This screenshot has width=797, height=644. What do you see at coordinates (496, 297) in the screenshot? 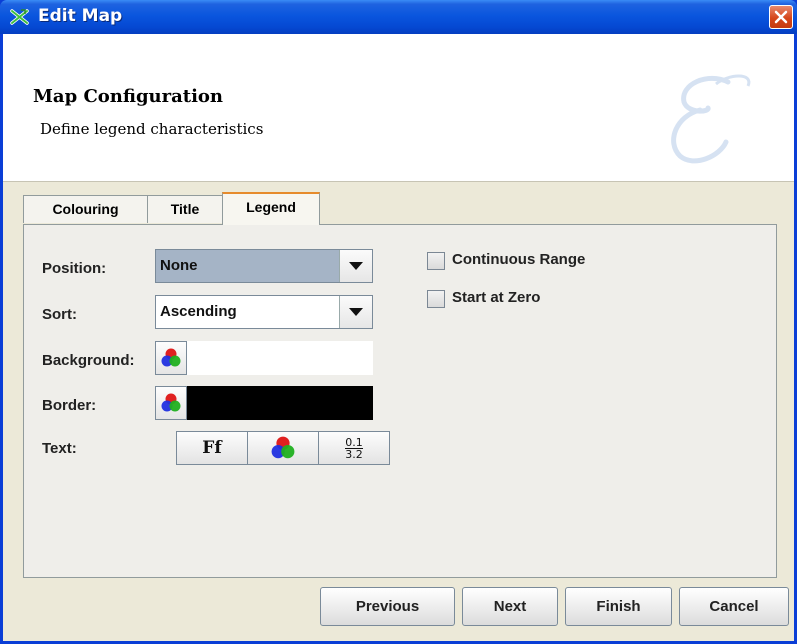
I see `start-at-zero-label: Start at Zero` at bounding box center [496, 297].